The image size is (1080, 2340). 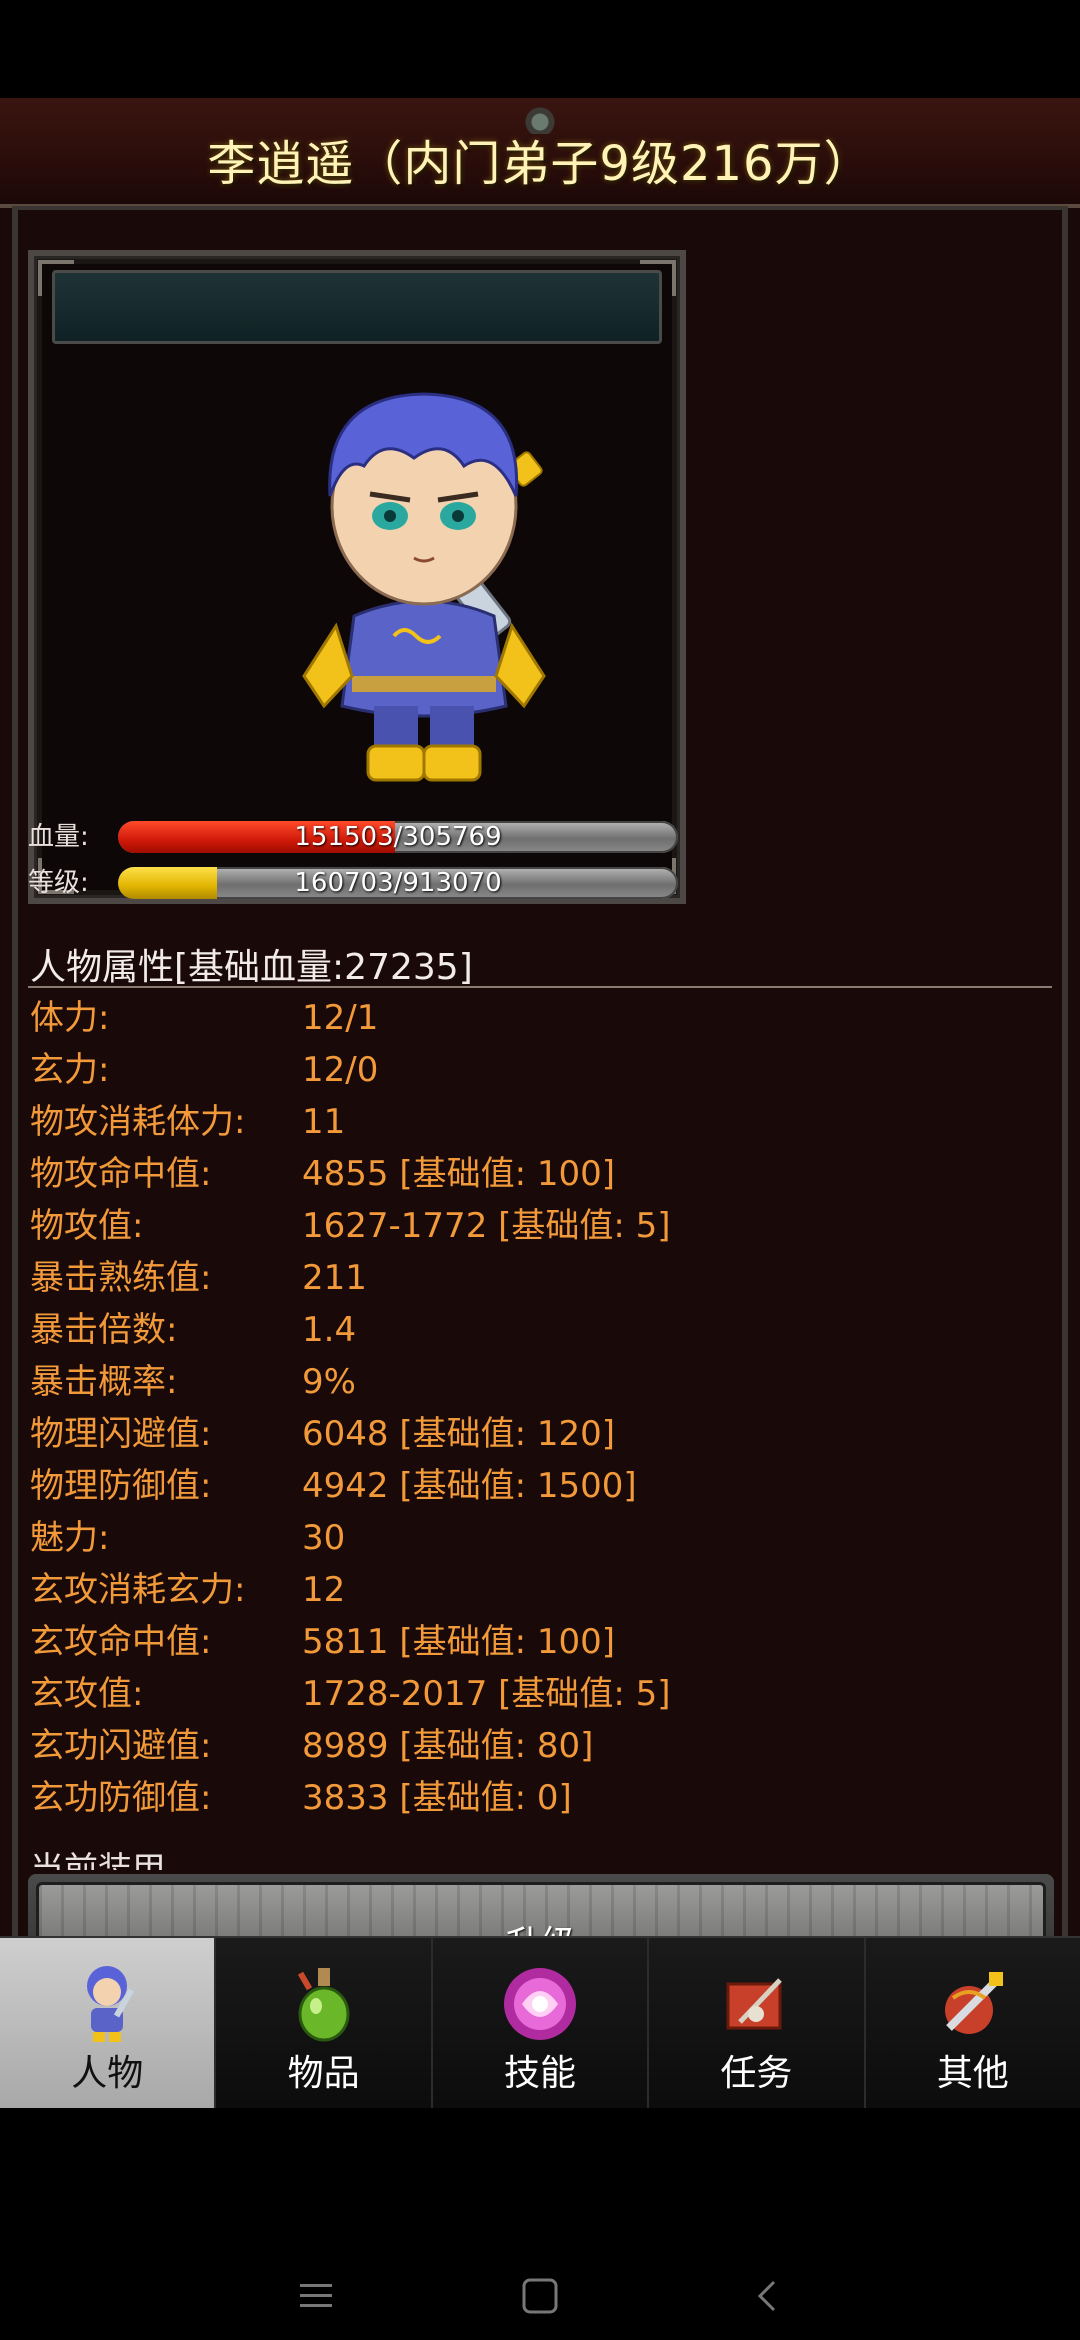 What do you see at coordinates (530, 1122) in the screenshot?
I see `attribute-row: 物攻消耗体力: 11` at bounding box center [530, 1122].